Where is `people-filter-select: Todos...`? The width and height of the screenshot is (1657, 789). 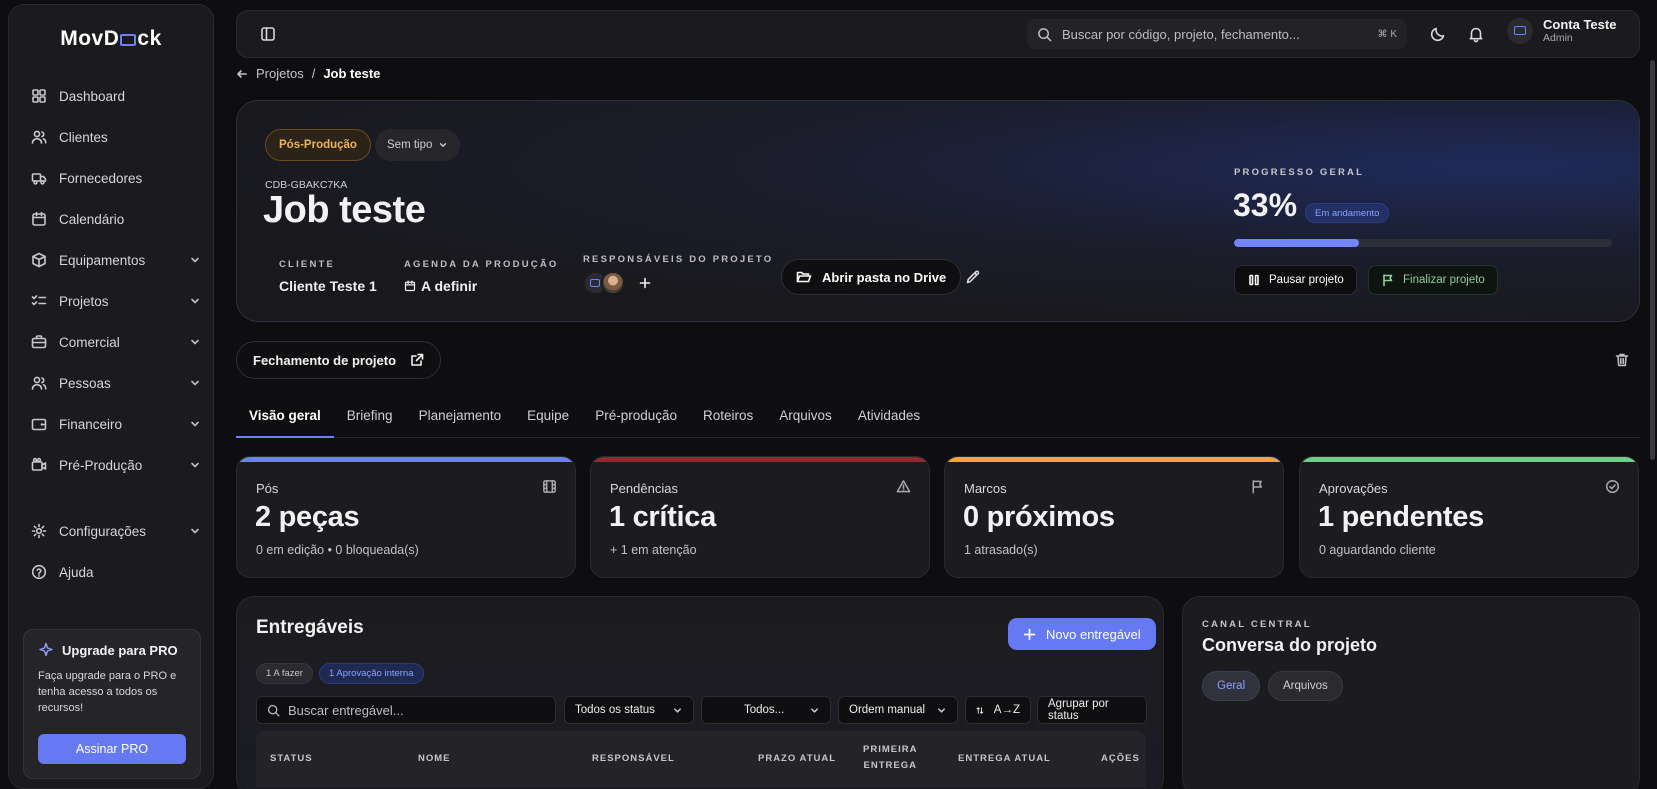 people-filter-select: Todos... is located at coordinates (766, 710).